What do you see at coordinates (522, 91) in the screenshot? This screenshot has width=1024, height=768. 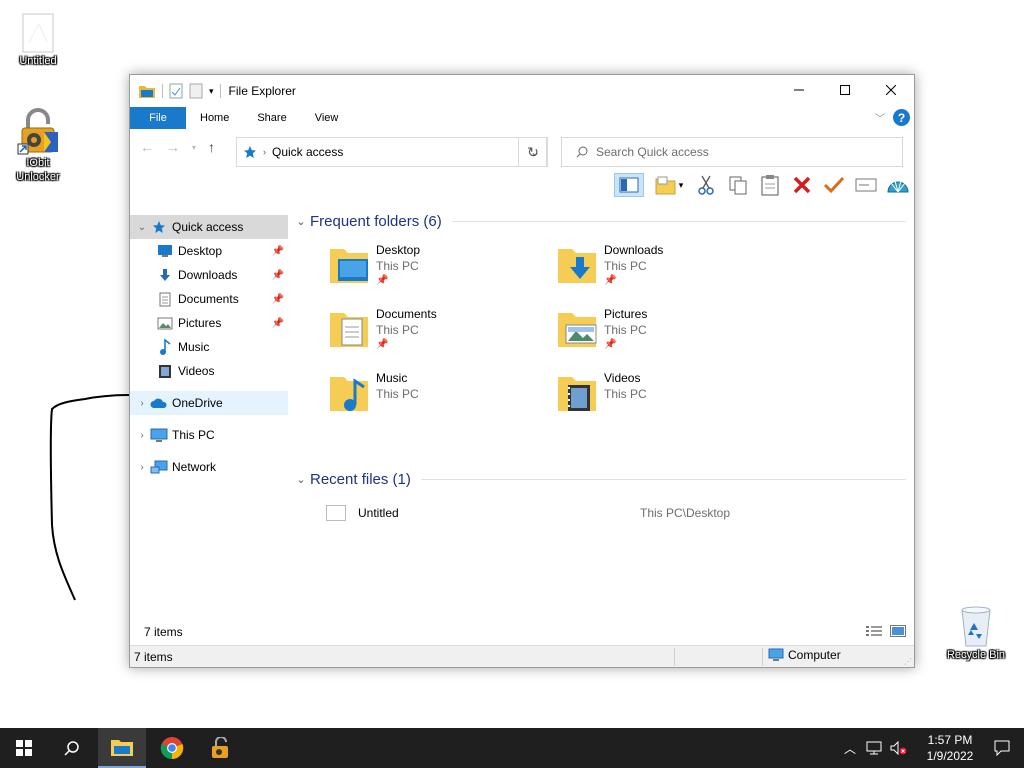 I see `title-bar: ▾ File Explorer` at bounding box center [522, 91].